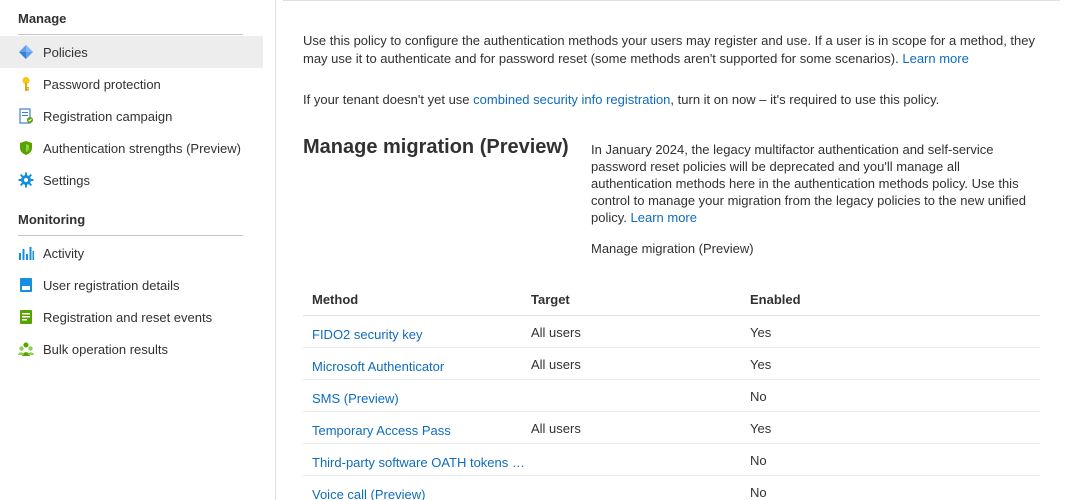 This screenshot has width=1074, height=500. I want to click on table-row: Third-party software OATH tokens … No, so click(671, 460).